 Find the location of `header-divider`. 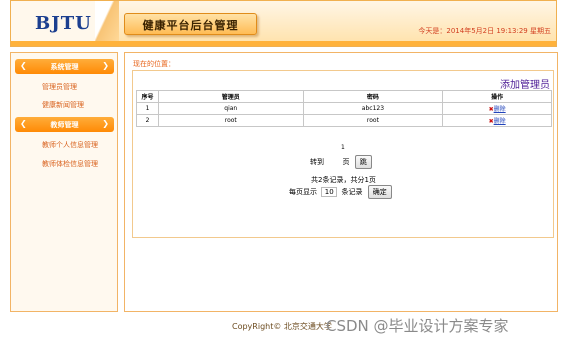

header-divider is located at coordinates (107, 22).